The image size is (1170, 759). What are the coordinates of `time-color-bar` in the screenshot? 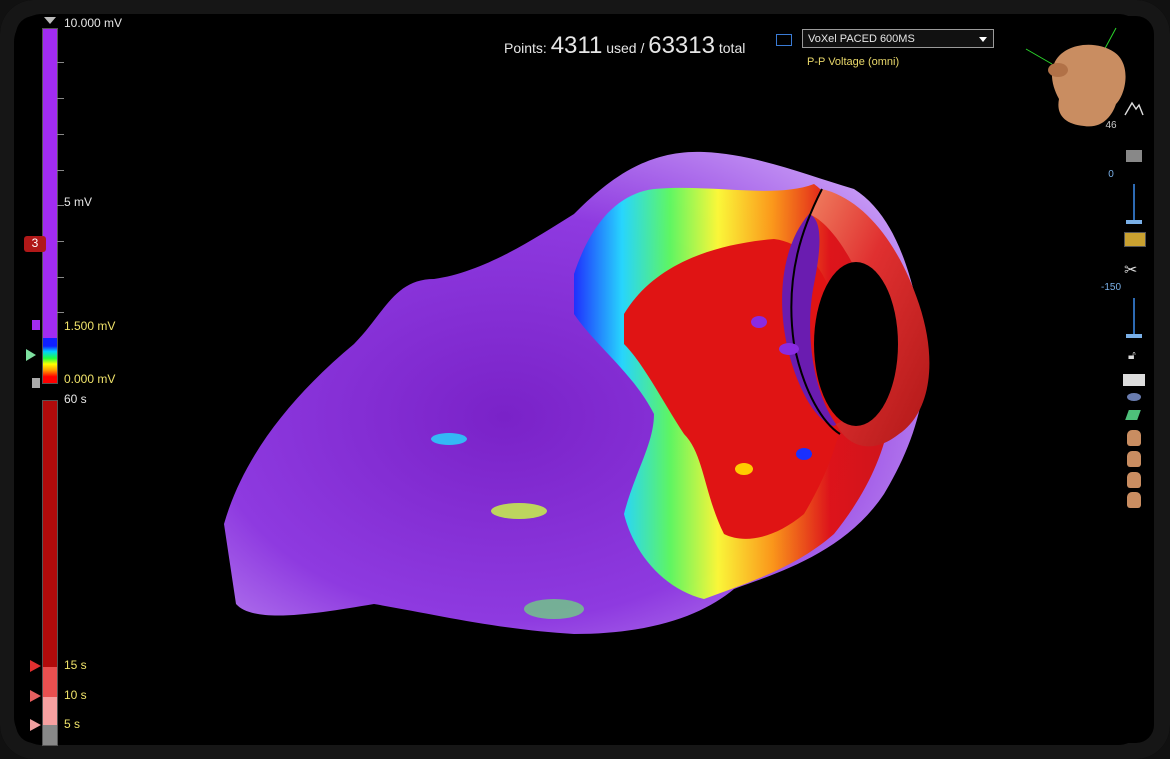 It's located at (50, 573).